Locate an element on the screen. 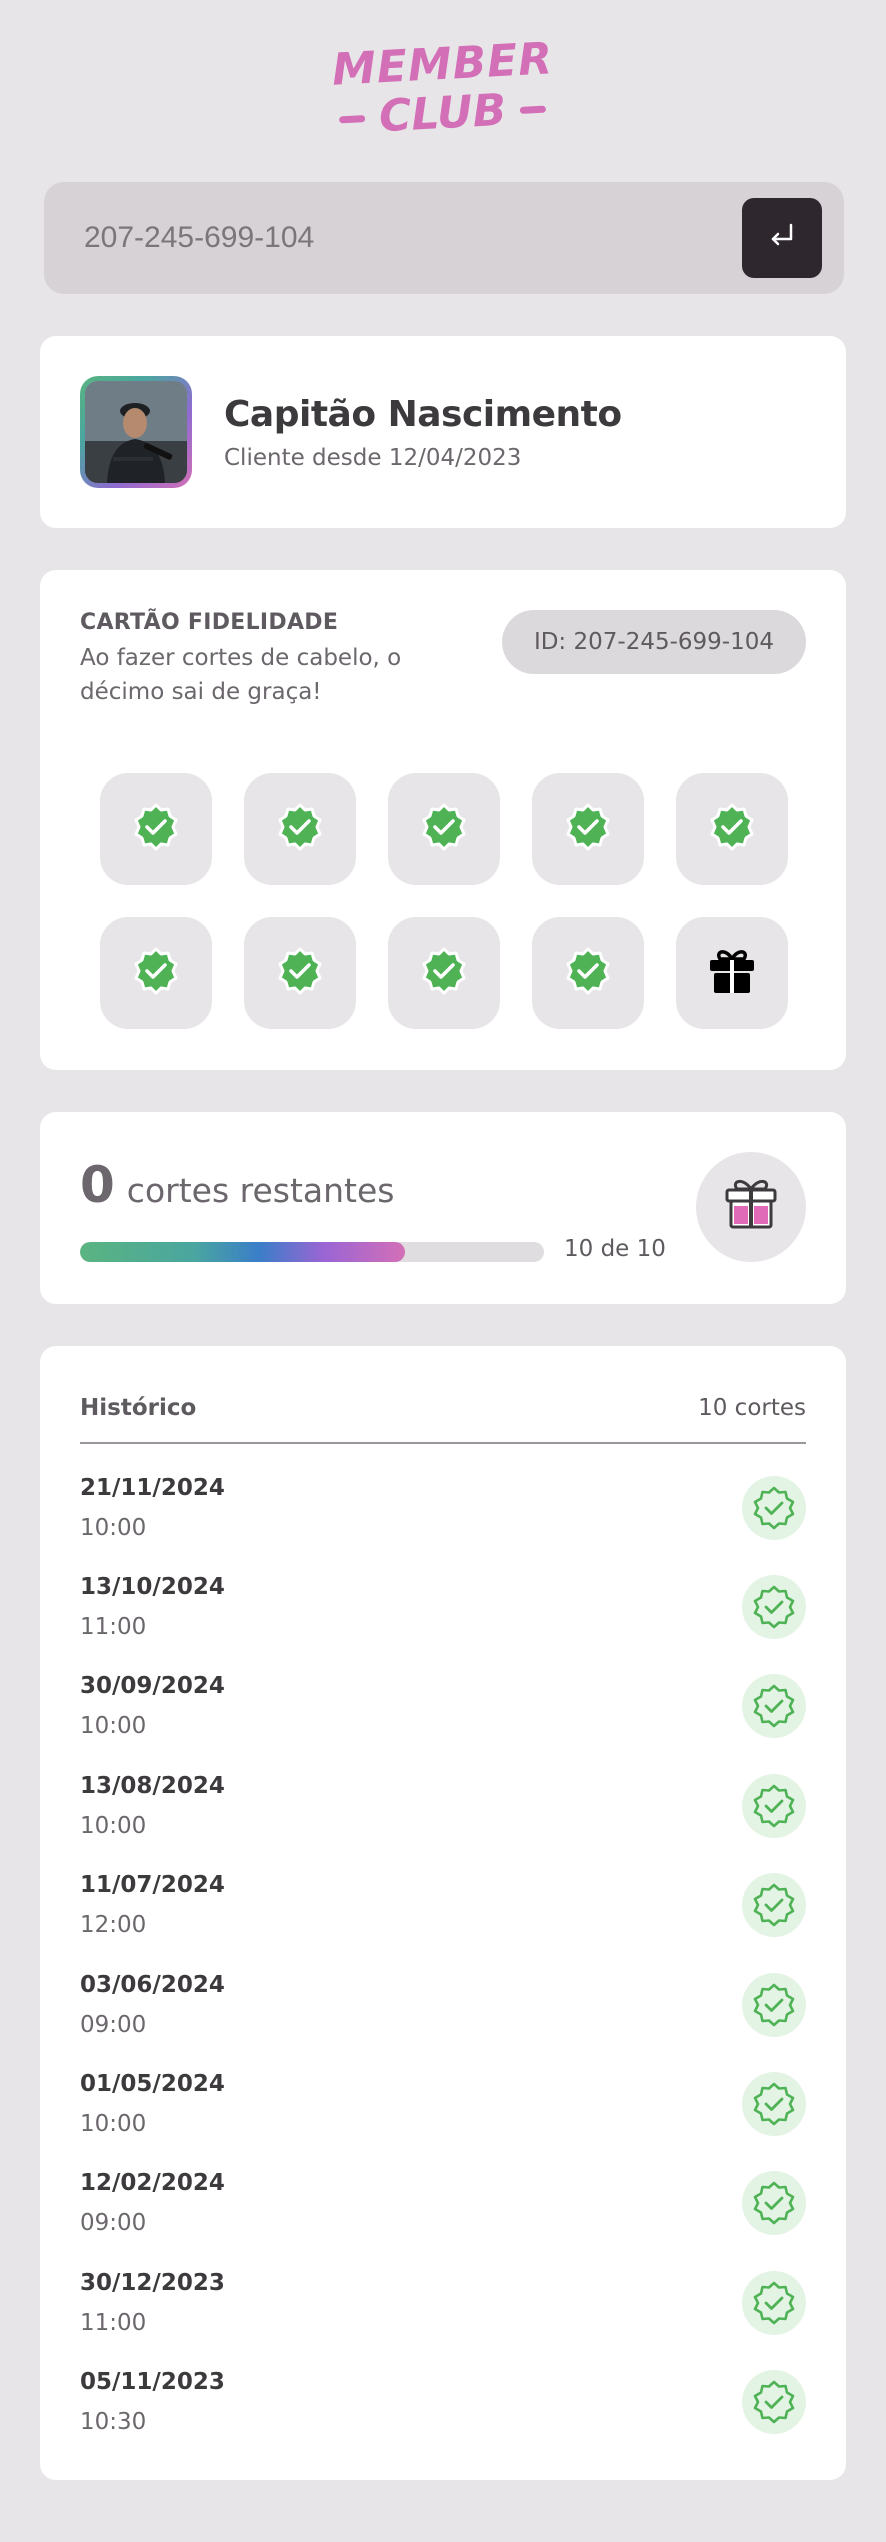  client-name: Capitão Nascimento is located at coordinates (423, 414).